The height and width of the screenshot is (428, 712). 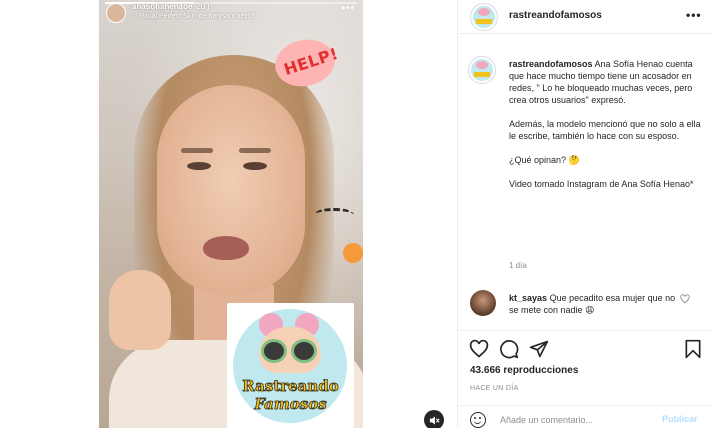 What do you see at coordinates (518, 265) in the screenshot?
I see `caption-timestamp: 1 día` at bounding box center [518, 265].